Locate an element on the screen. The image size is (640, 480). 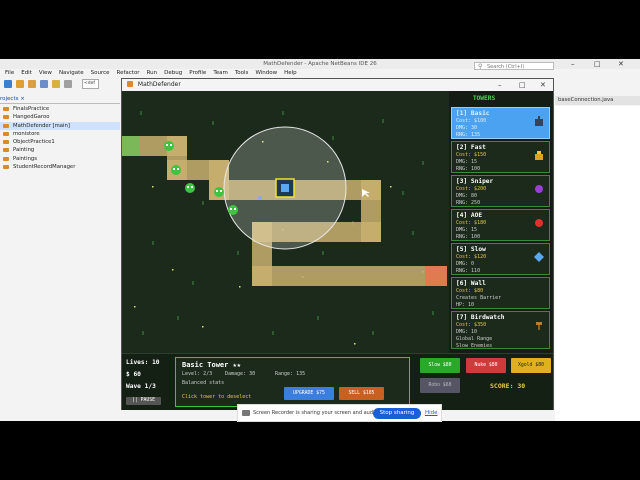
tower-level: Level: 2/3 is located at coordinates (197, 374).